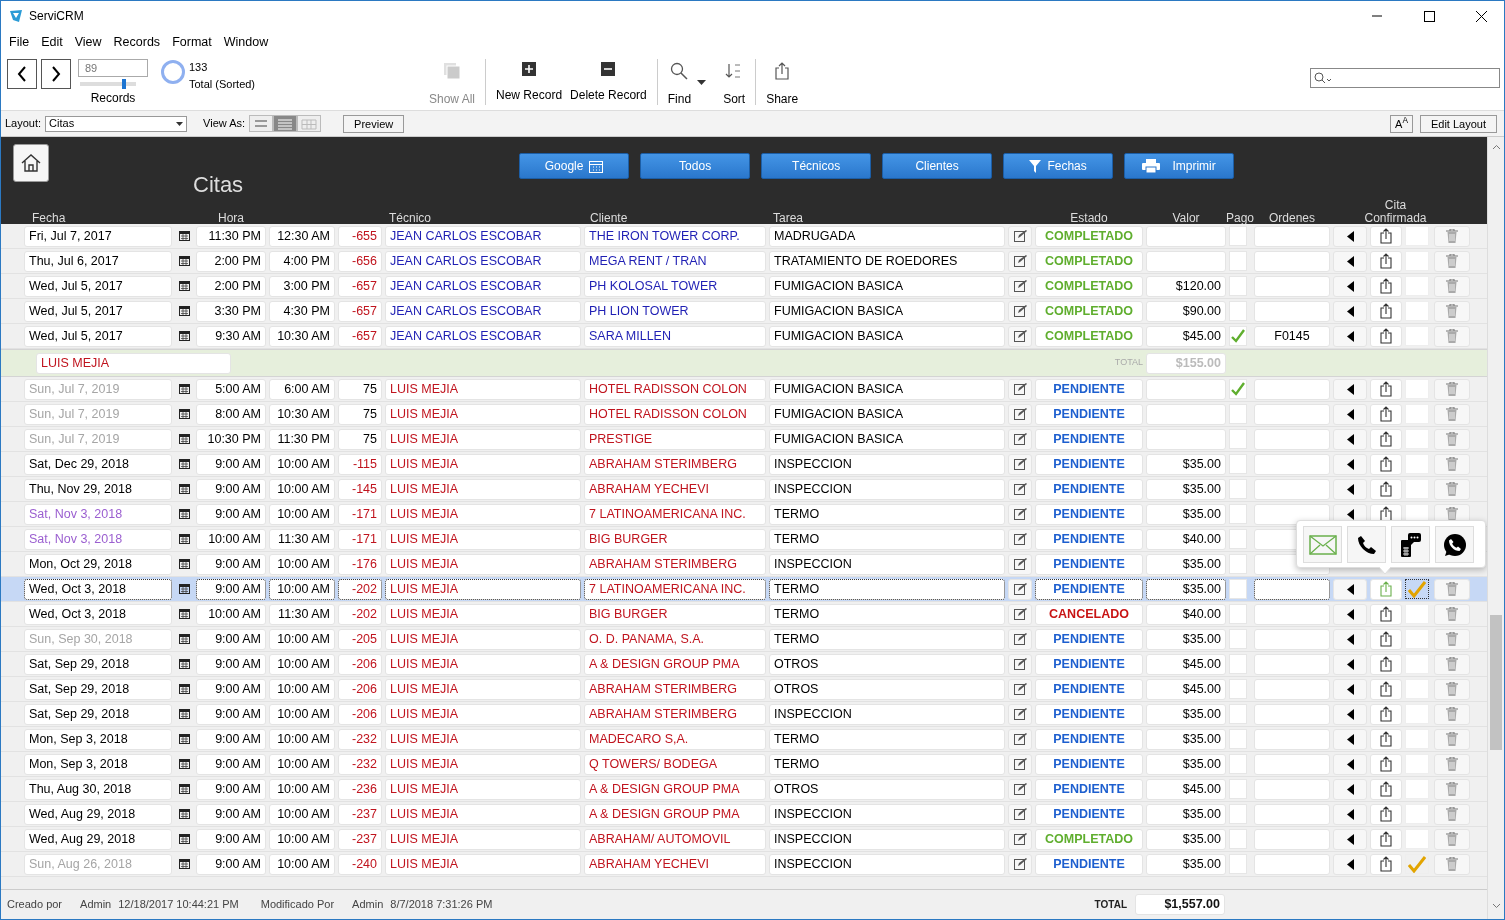 The height and width of the screenshot is (920, 1505). What do you see at coordinates (608, 83) in the screenshot?
I see `delete-button: Delete Record` at bounding box center [608, 83].